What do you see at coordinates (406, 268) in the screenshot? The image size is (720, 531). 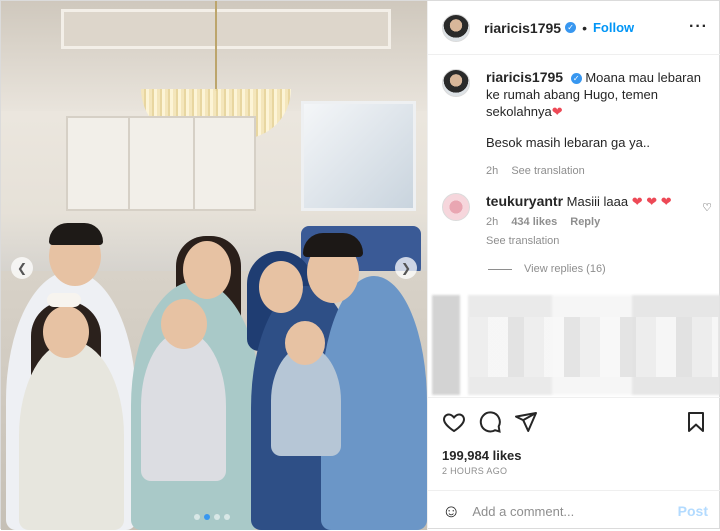 I see `chevron-right-icon: ❯` at bounding box center [406, 268].